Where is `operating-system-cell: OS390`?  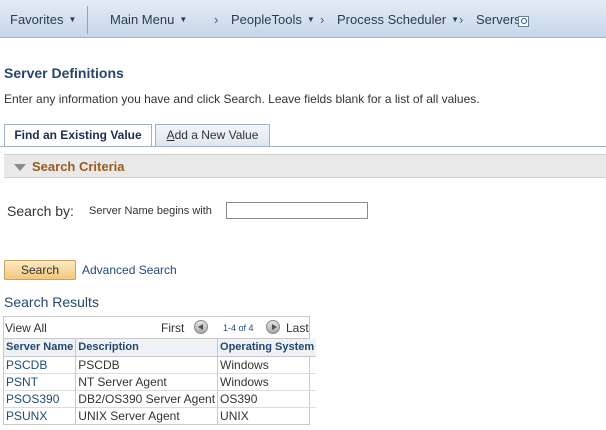
operating-system-cell: OS390 is located at coordinates (267, 398).